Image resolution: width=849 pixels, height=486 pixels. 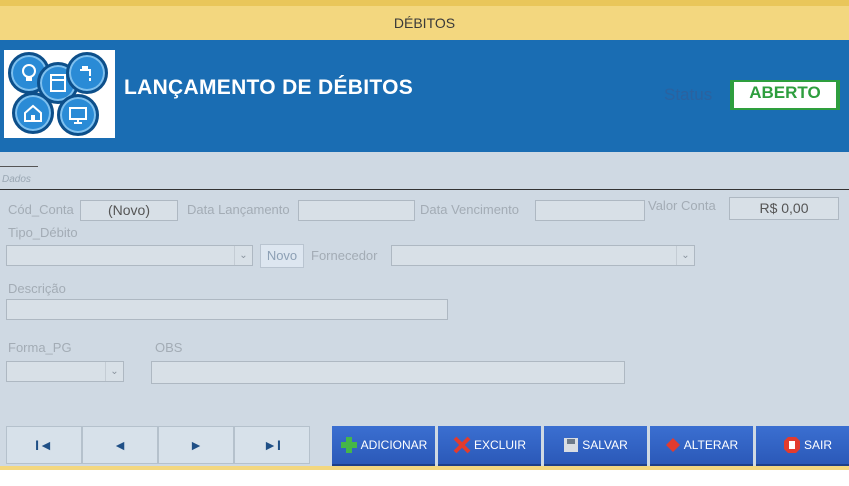 I want to click on obs-field, so click(x=388, y=372).